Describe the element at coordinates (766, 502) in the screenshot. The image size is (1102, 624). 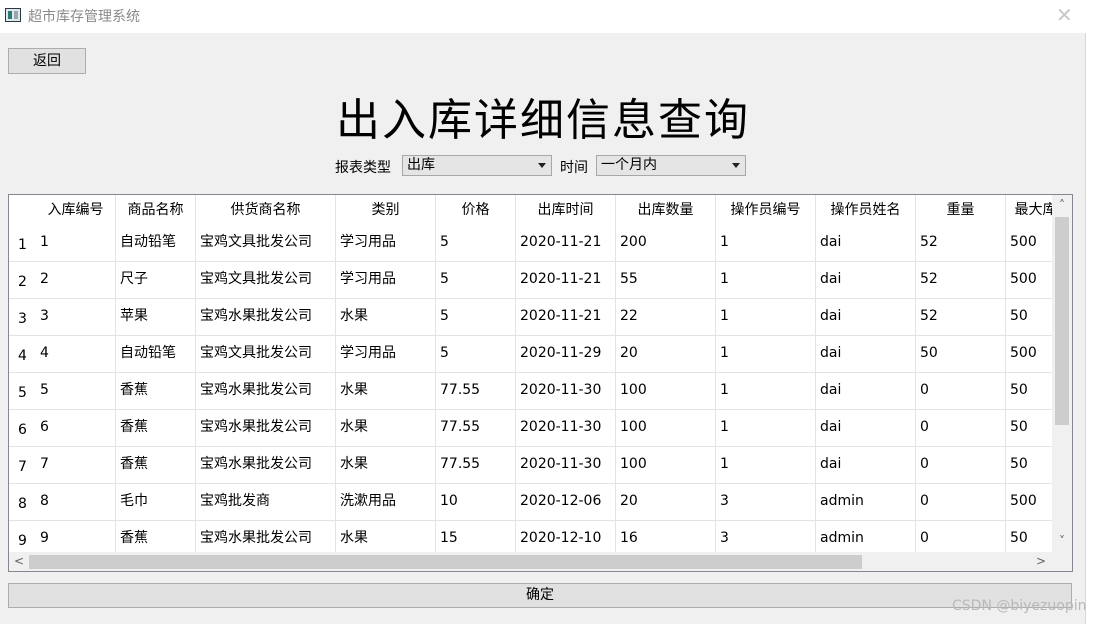
I see `table-cell: 3` at that location.